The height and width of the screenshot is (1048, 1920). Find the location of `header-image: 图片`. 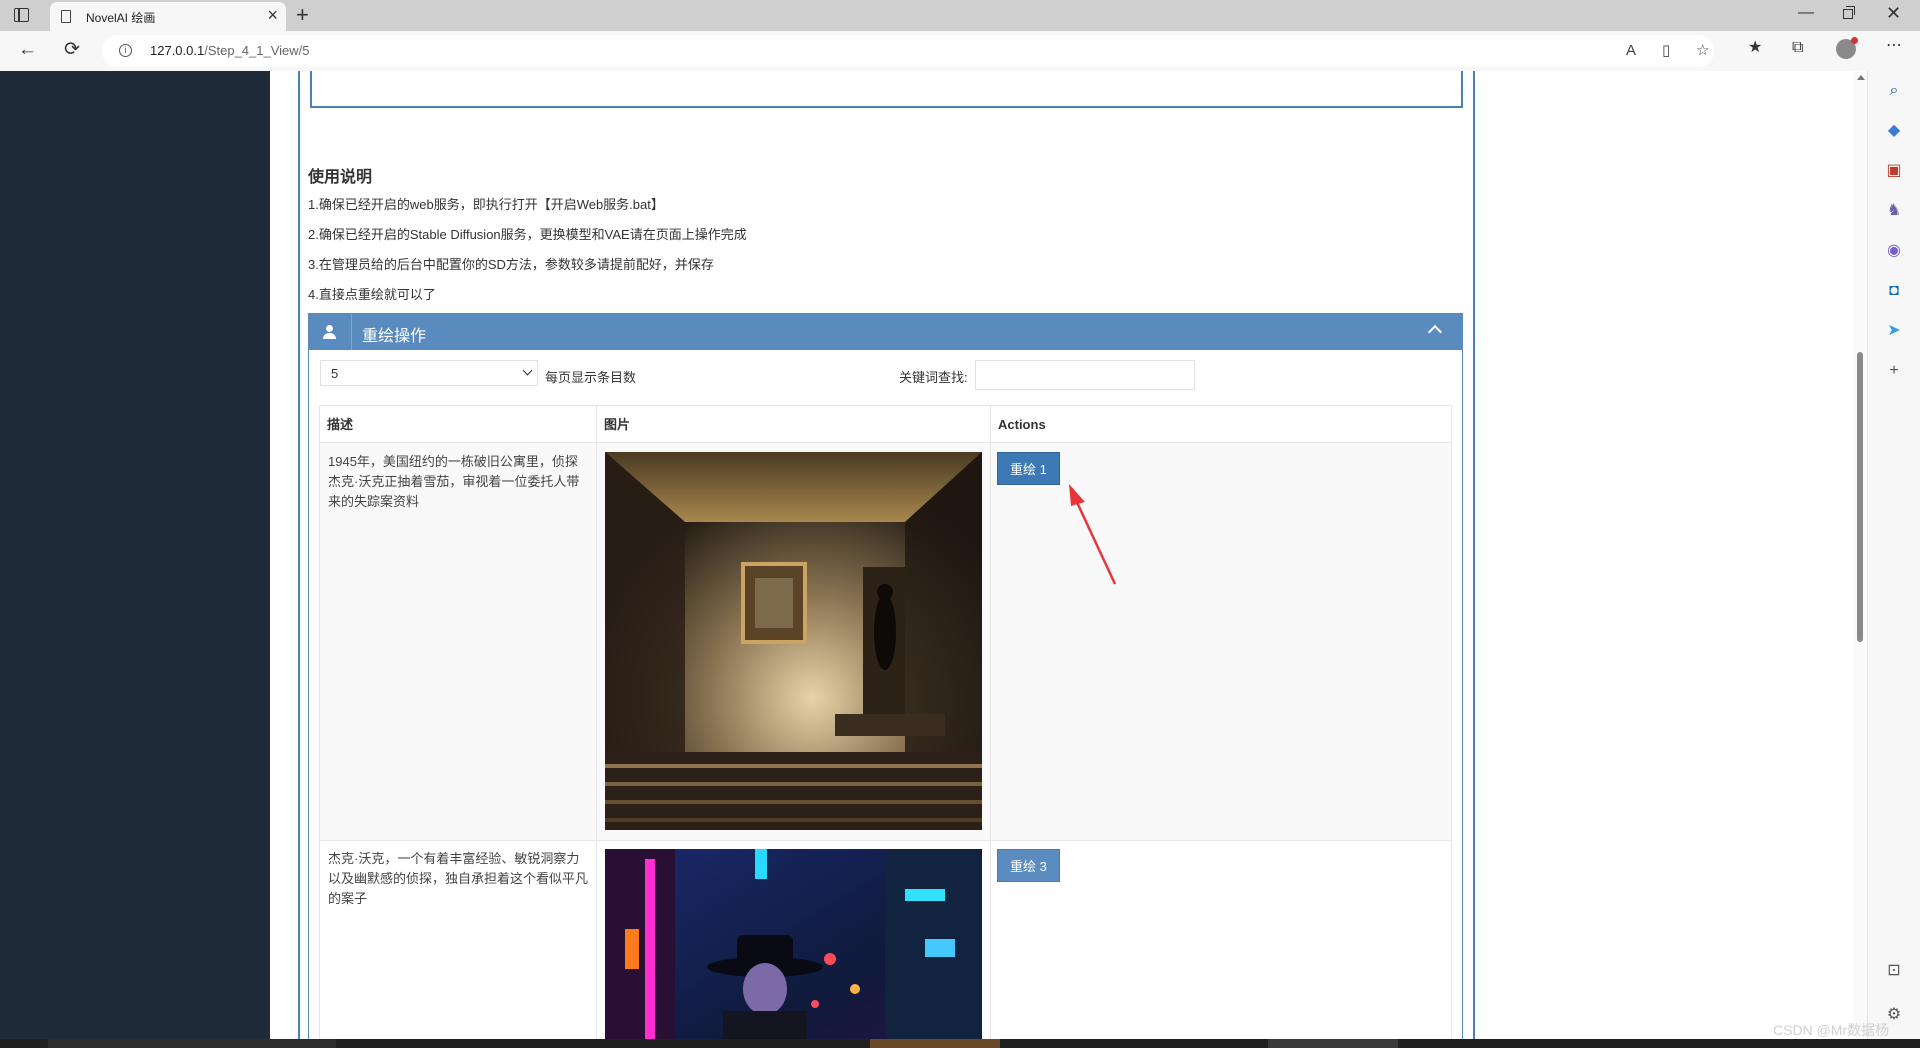

header-image: 图片 is located at coordinates (793, 424).